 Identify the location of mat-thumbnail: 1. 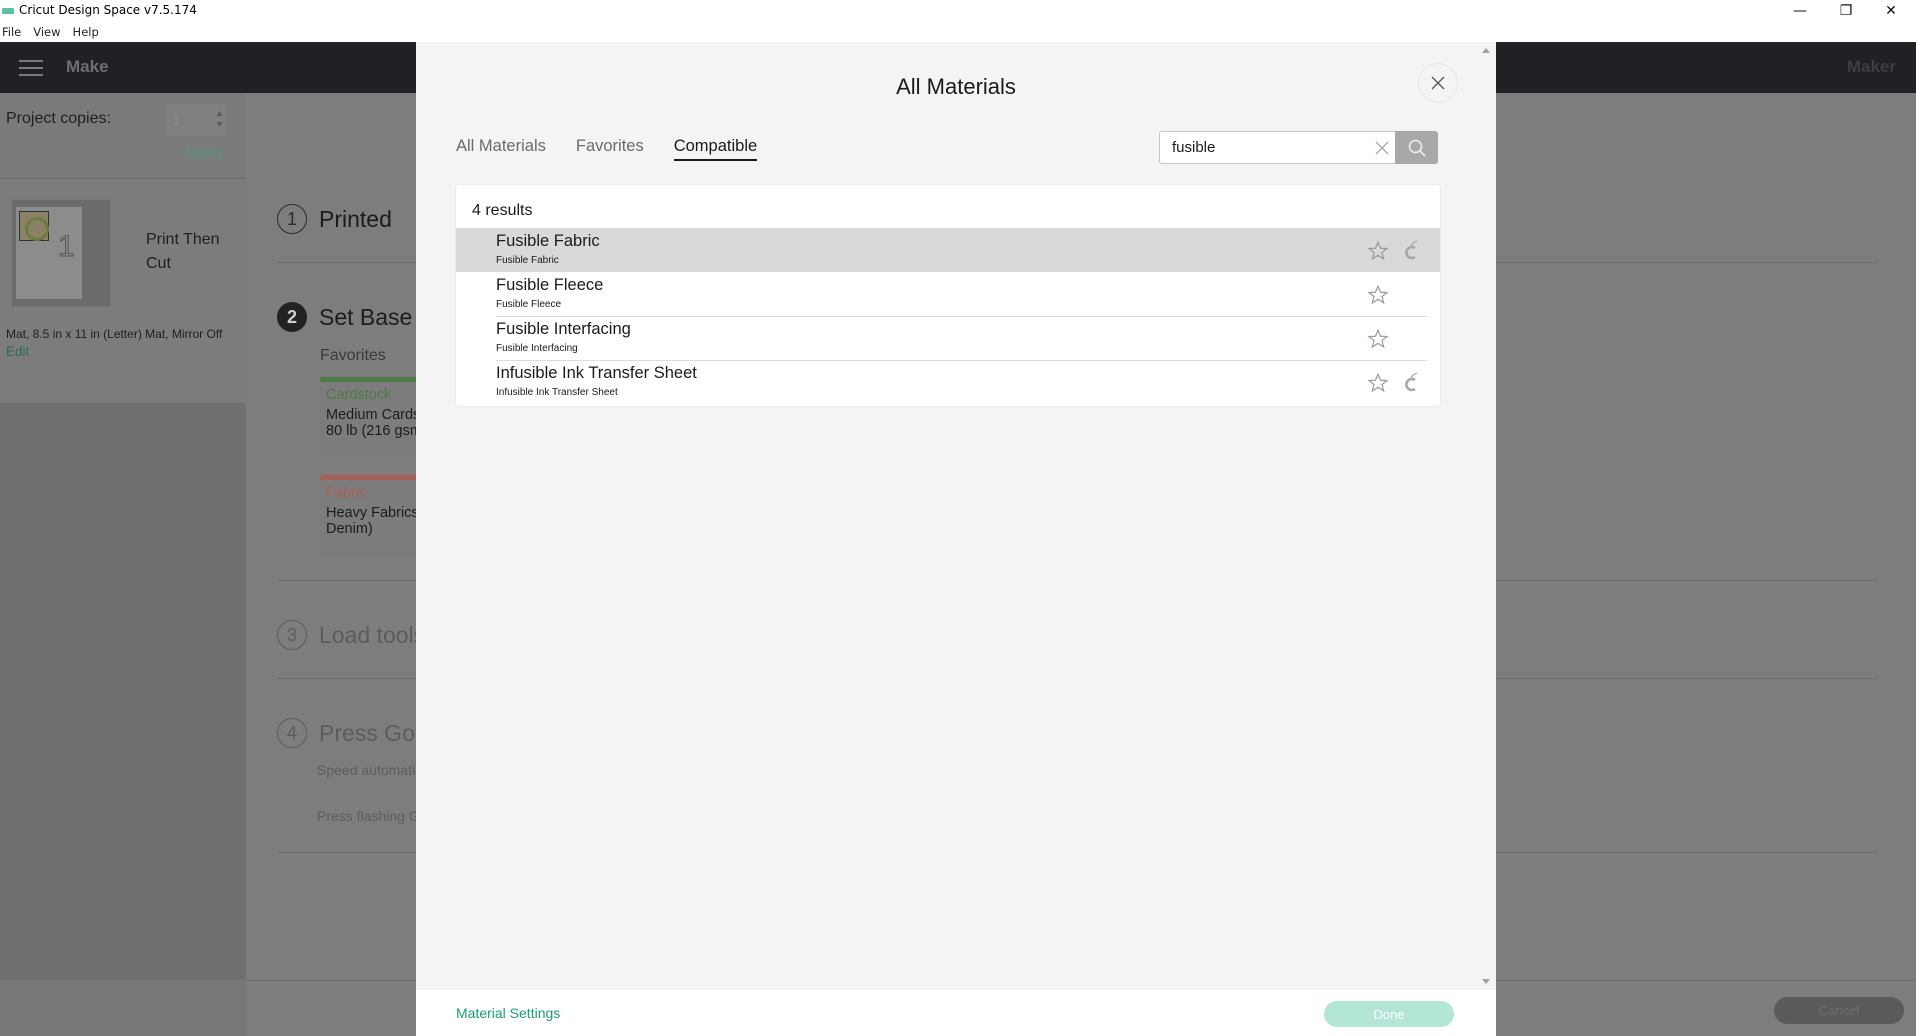
(61, 253).